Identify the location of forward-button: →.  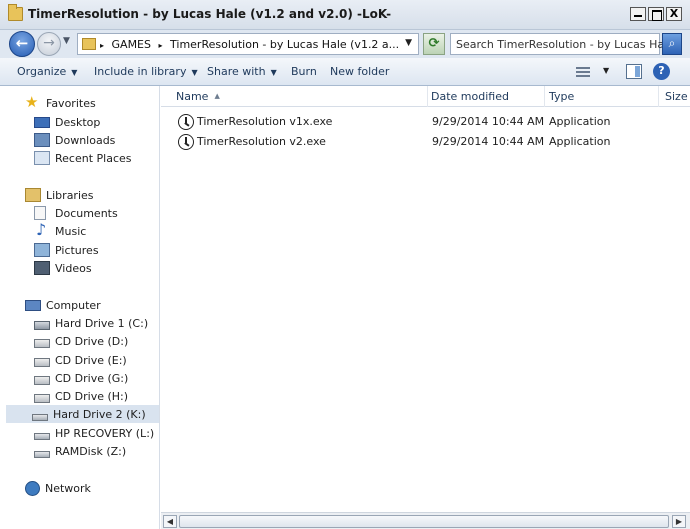
(49, 44).